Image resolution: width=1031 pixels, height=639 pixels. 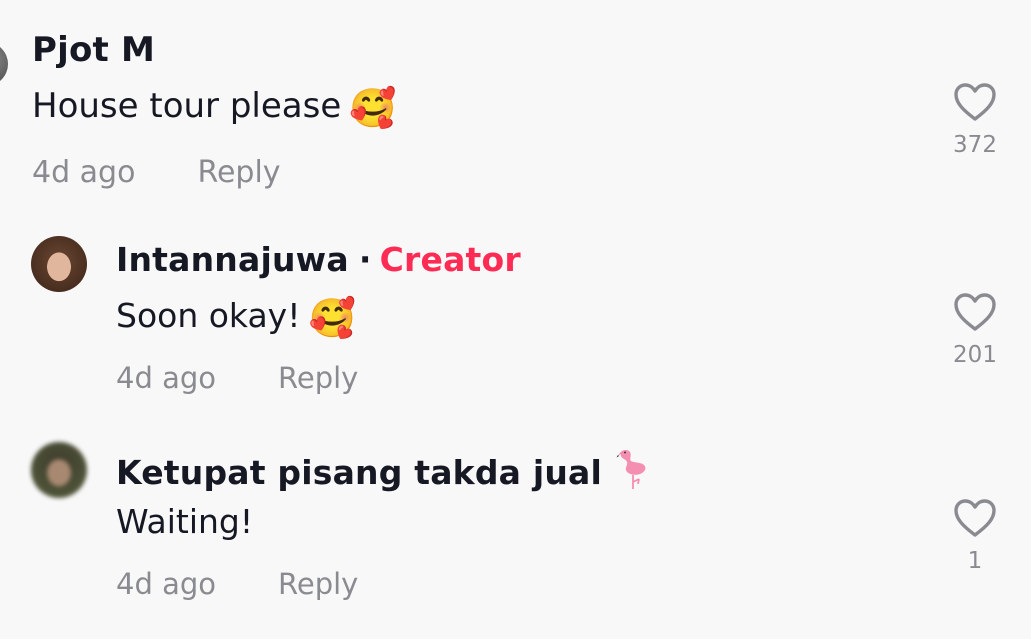 I want to click on comment-text: House tour please 🥰, so click(x=214, y=108).